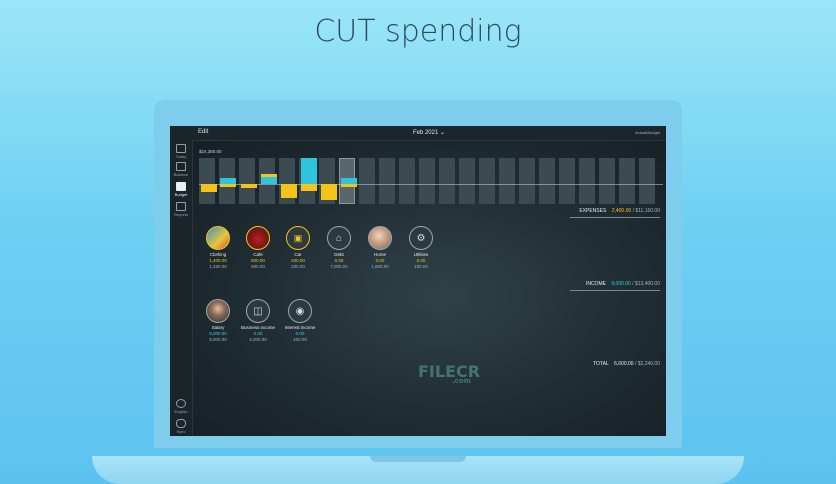 This screenshot has height=484, width=836. Describe the element at coordinates (339, 238) in the screenshot. I see `bank-icon: ⌂` at that location.